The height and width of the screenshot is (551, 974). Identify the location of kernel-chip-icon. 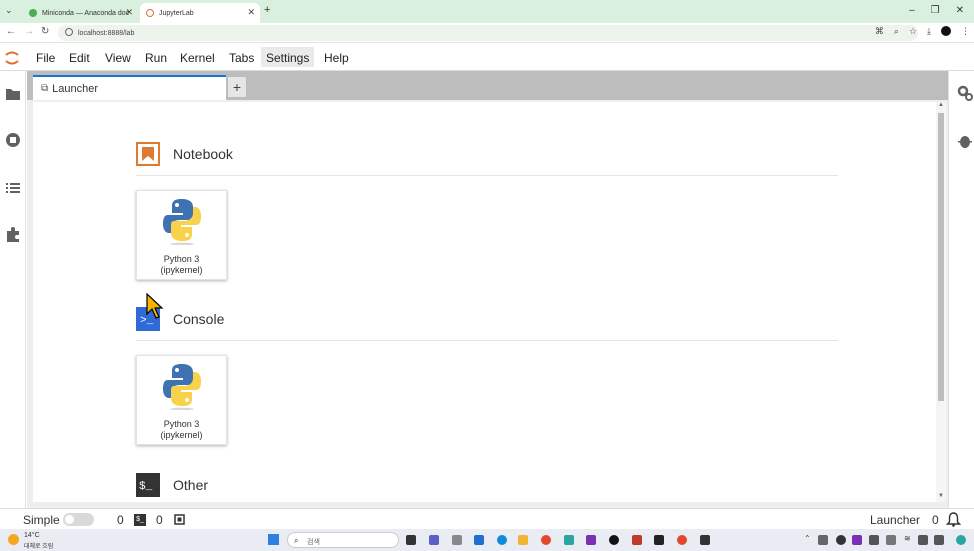
(179, 519).